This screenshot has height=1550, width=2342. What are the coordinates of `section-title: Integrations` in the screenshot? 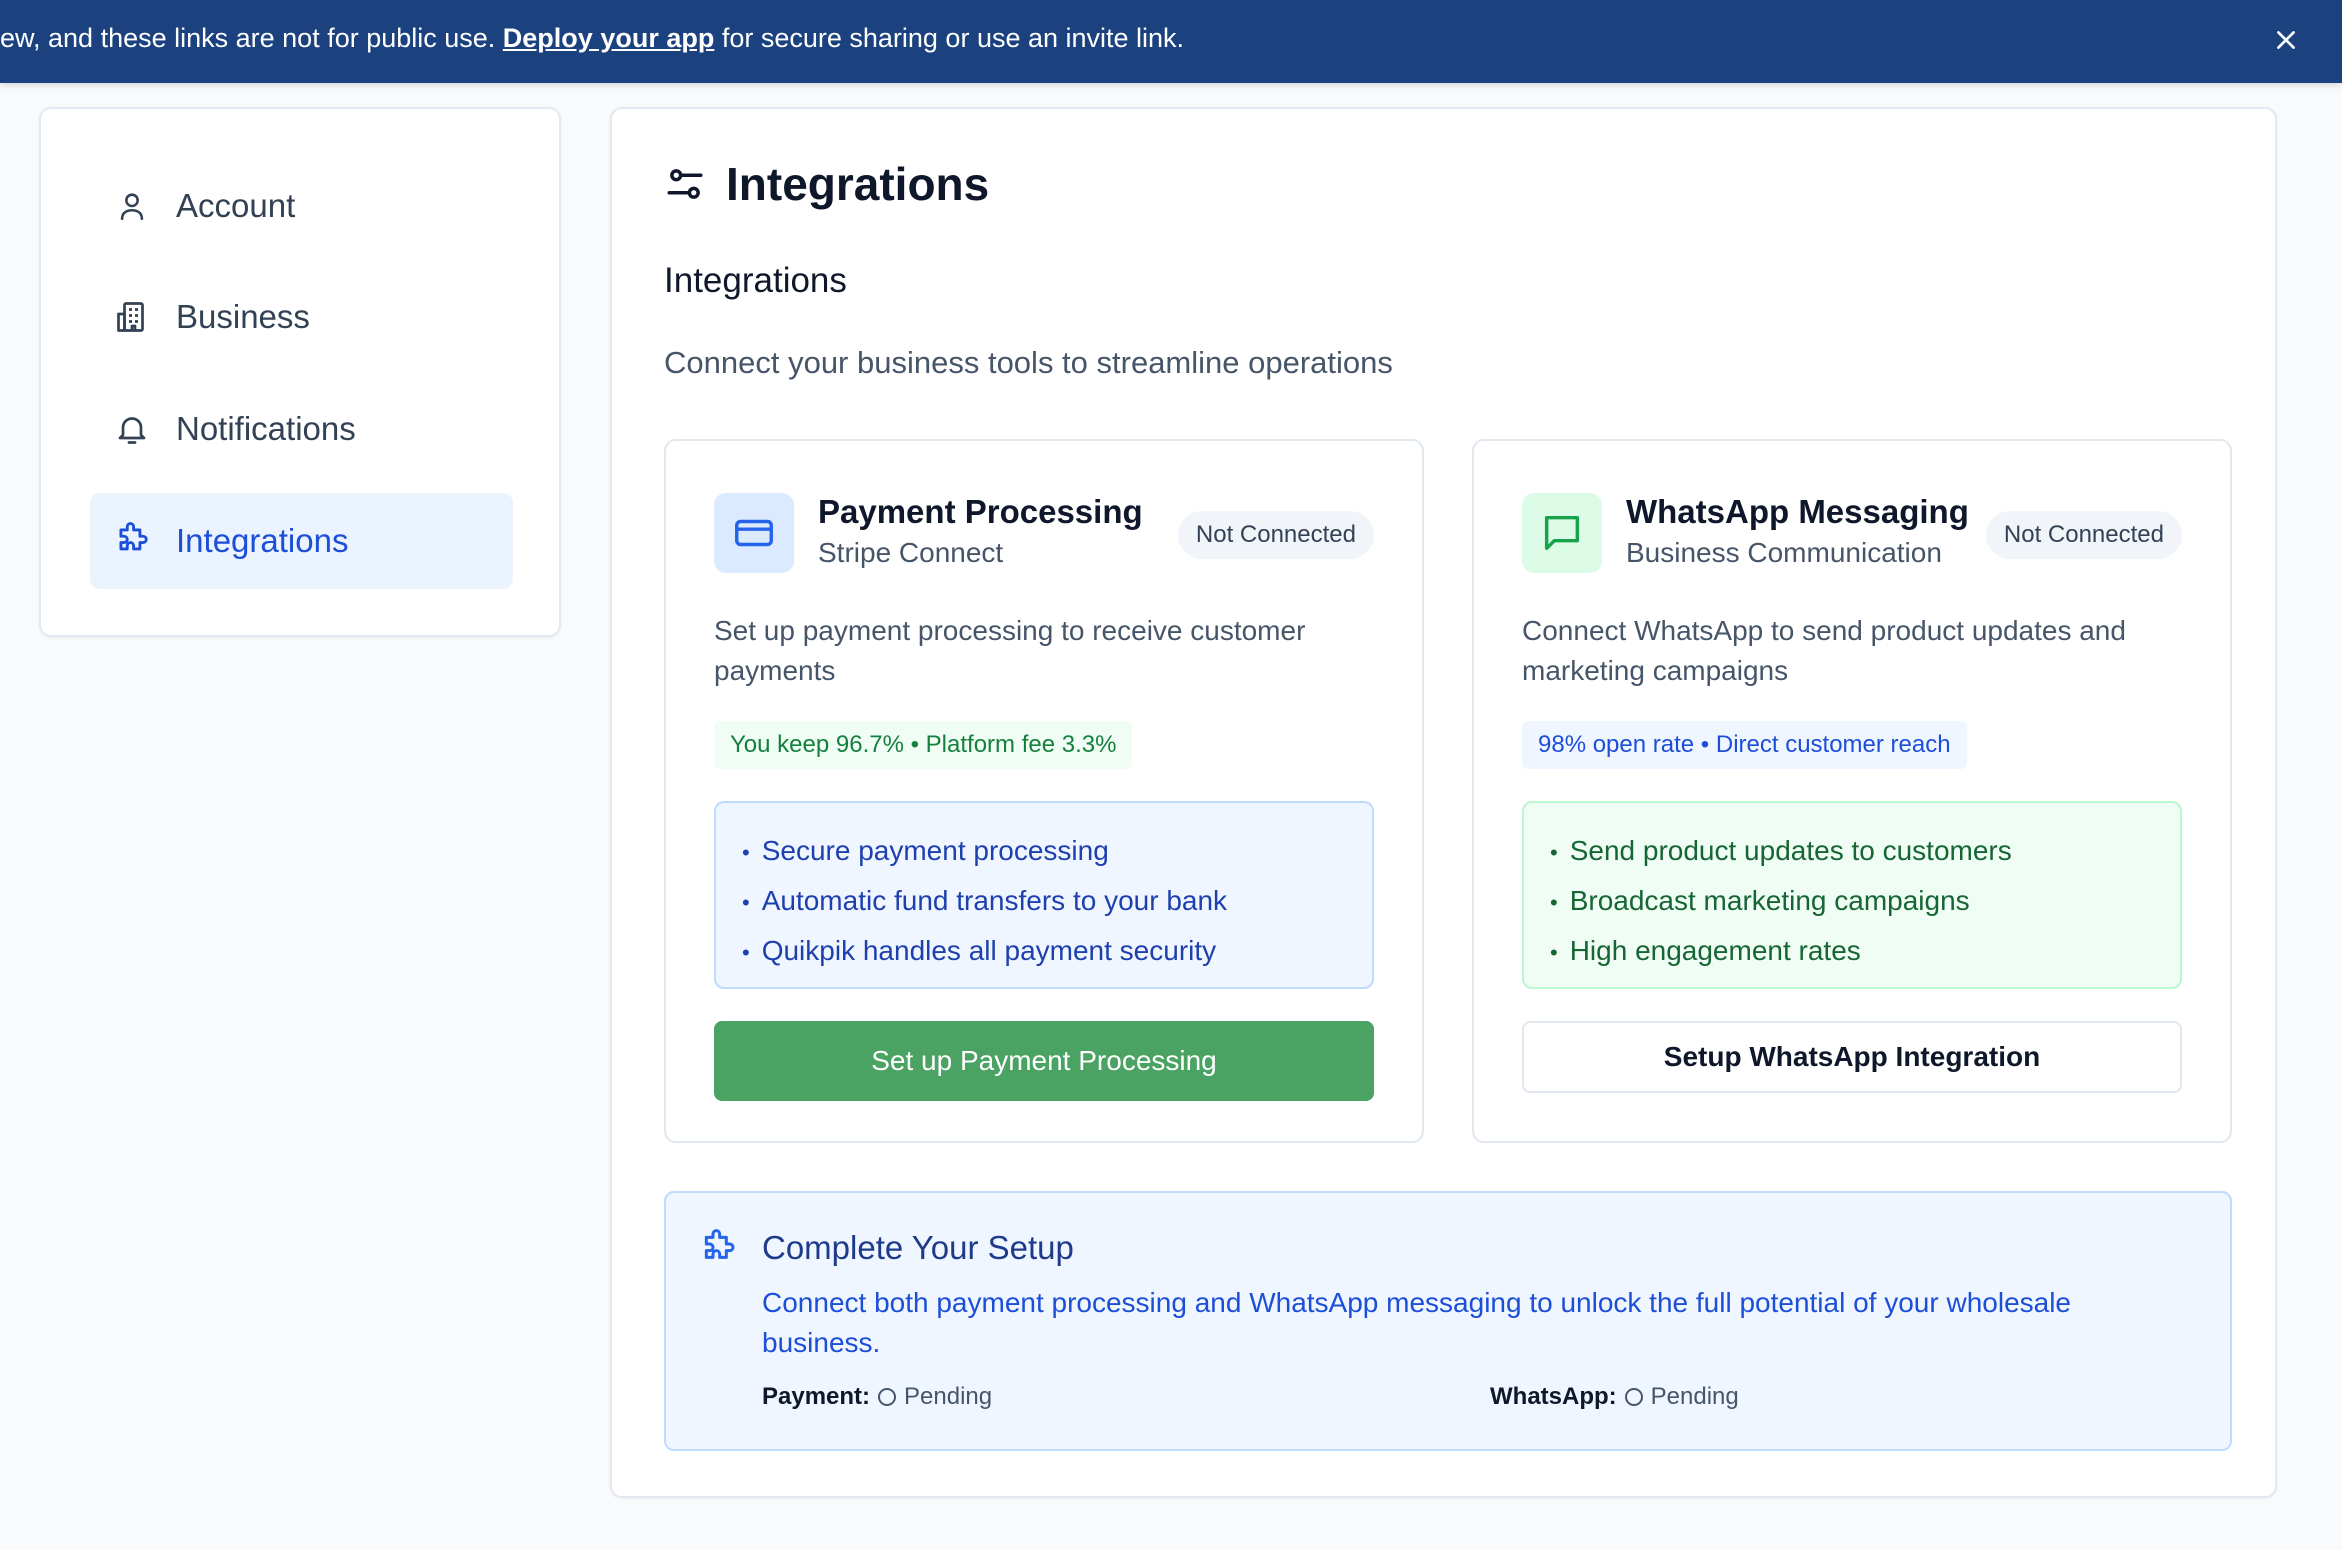 It's located at (755, 280).